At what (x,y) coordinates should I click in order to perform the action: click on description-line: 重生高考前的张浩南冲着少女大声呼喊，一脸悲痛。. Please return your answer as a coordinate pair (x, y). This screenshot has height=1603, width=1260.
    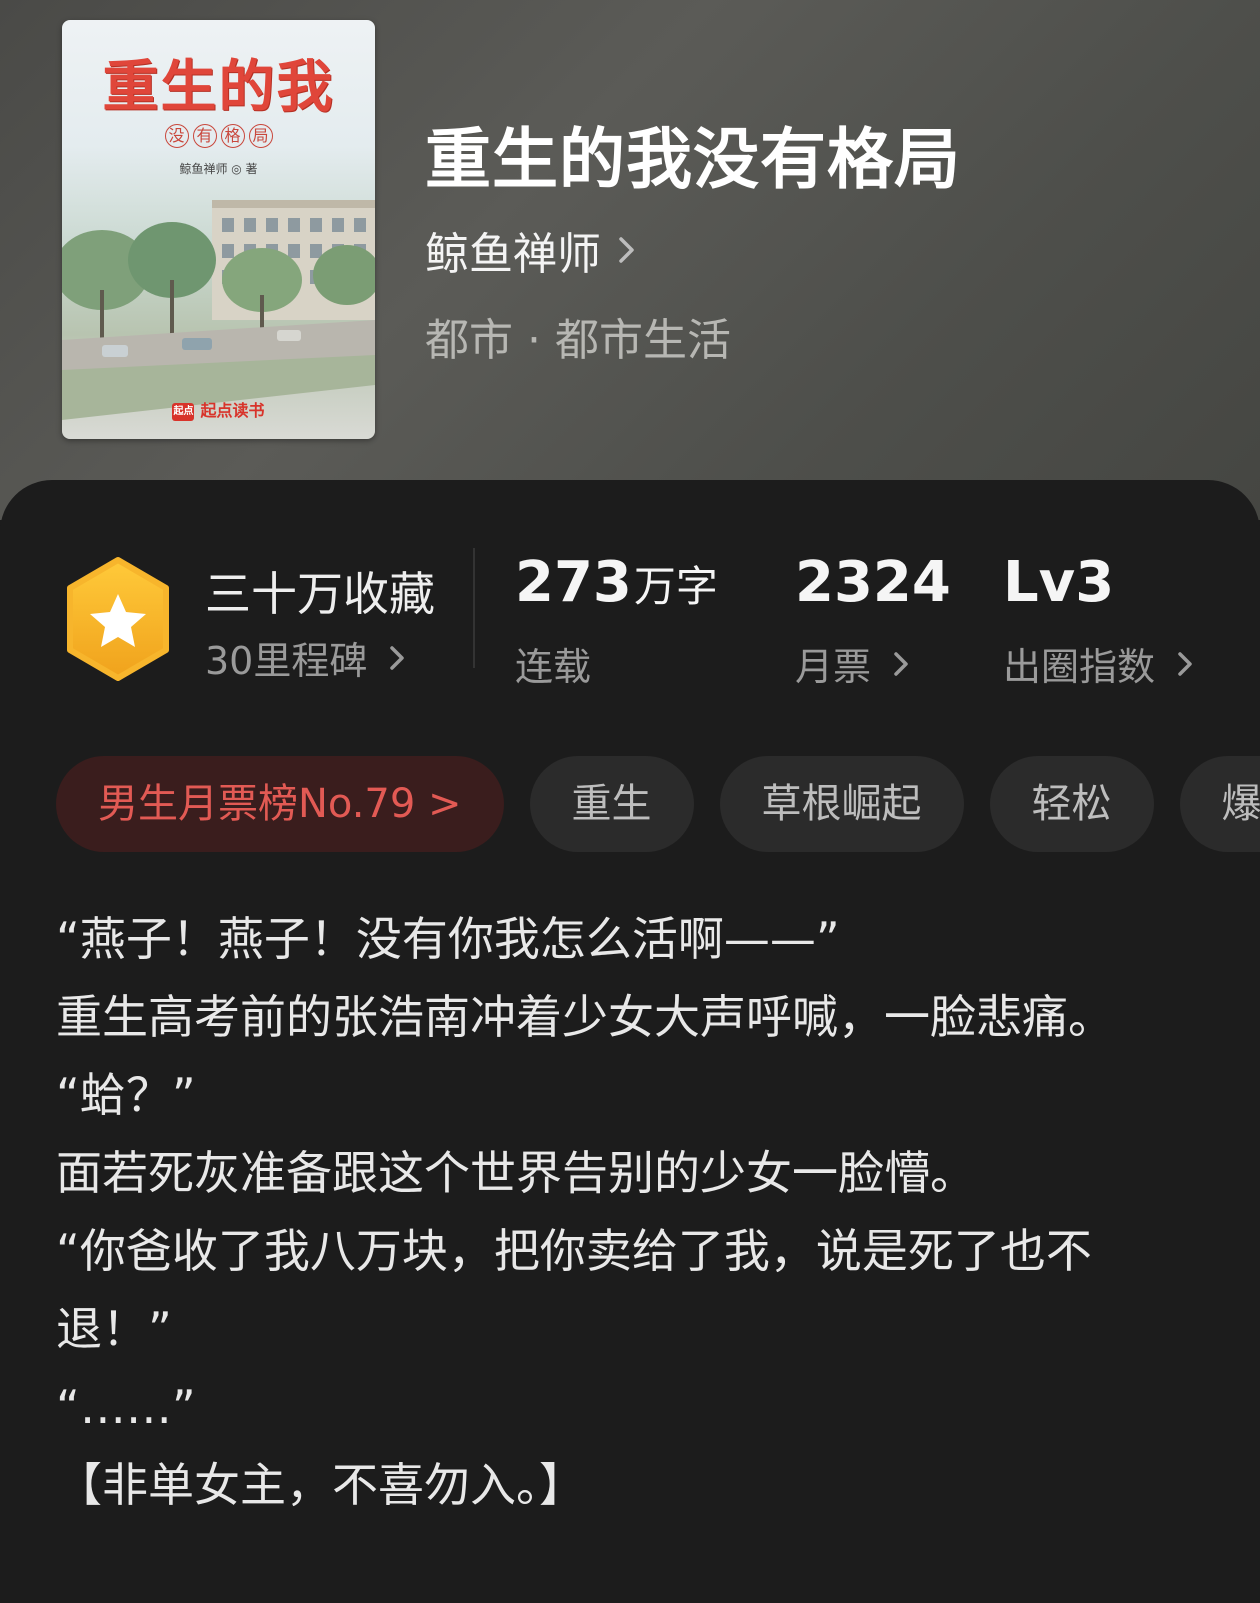
    Looking at the image, I should click on (585, 1017).